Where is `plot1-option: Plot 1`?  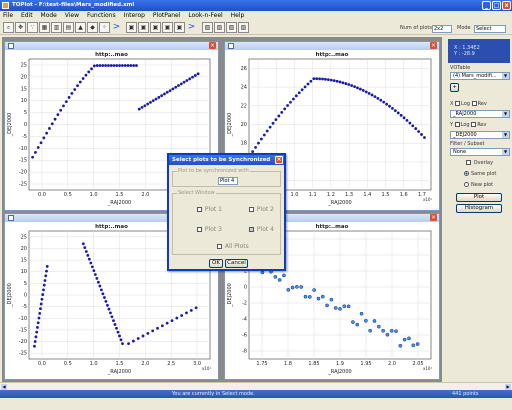
plot1-option: Plot 1 is located at coordinates (209, 209).